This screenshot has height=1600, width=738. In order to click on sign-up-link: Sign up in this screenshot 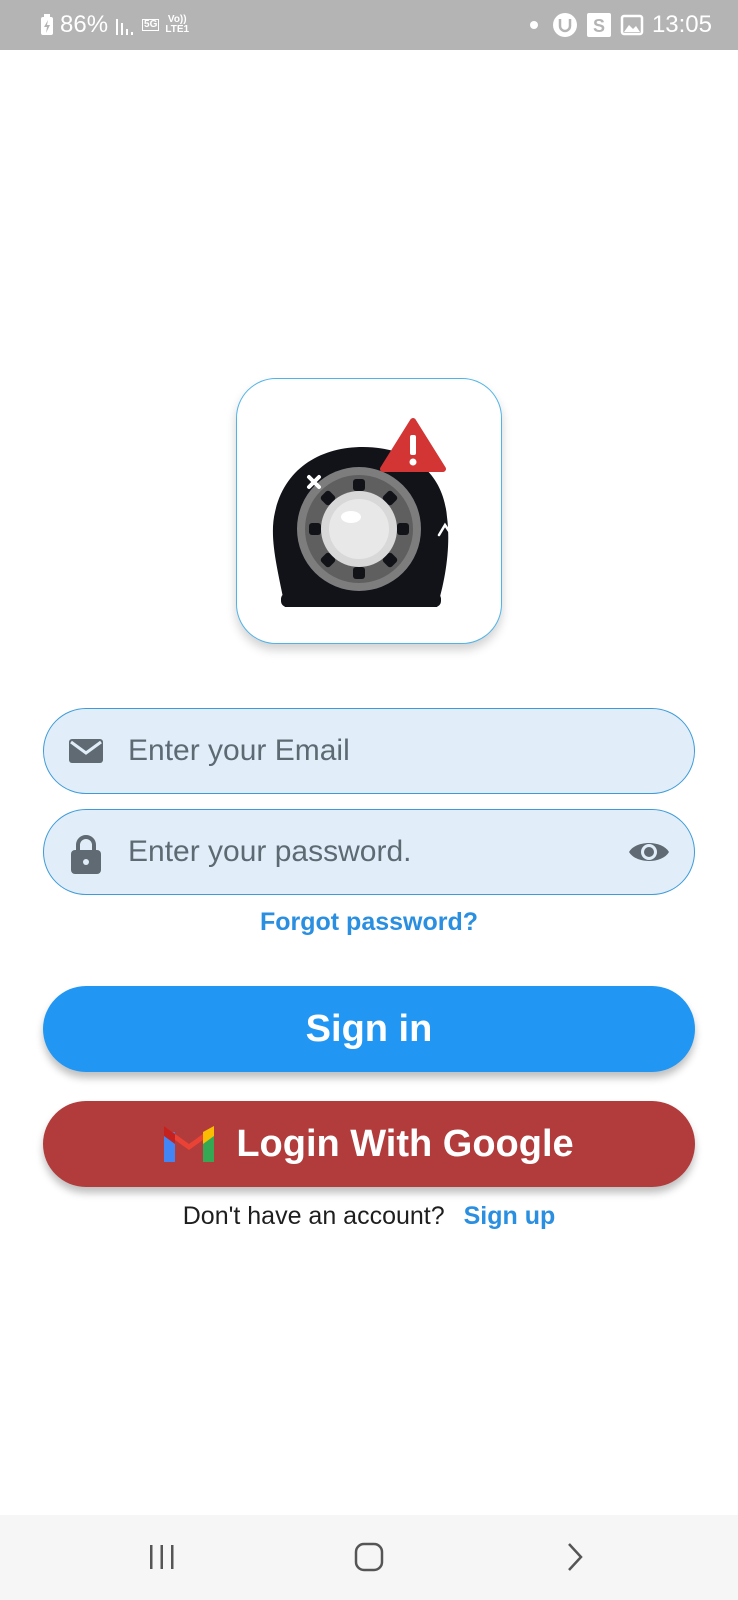, I will do `click(510, 1216)`.